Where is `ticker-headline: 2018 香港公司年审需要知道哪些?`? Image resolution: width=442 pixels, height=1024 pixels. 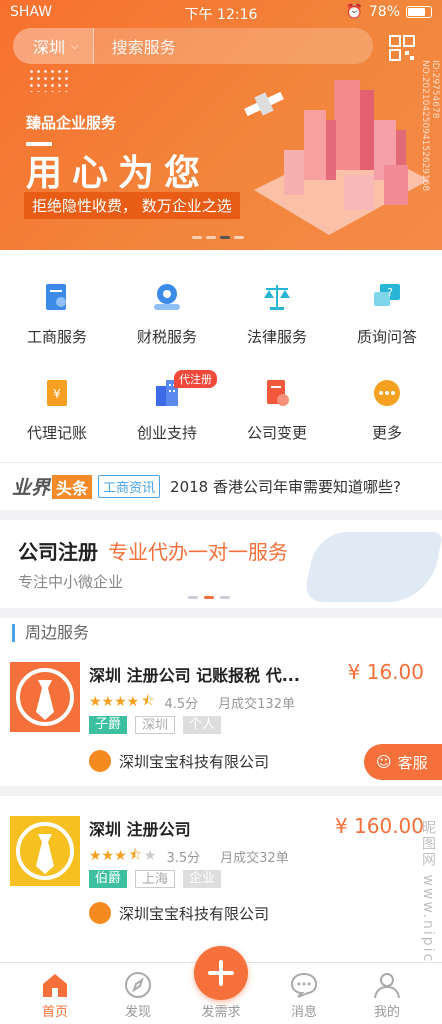
ticker-headline: 2018 香港公司年审需要知道哪些? is located at coordinates (285, 486).